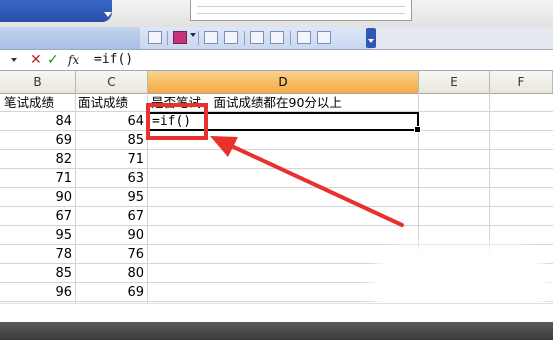 This screenshot has height=340, width=553. I want to click on grid-icon, so click(277, 37).